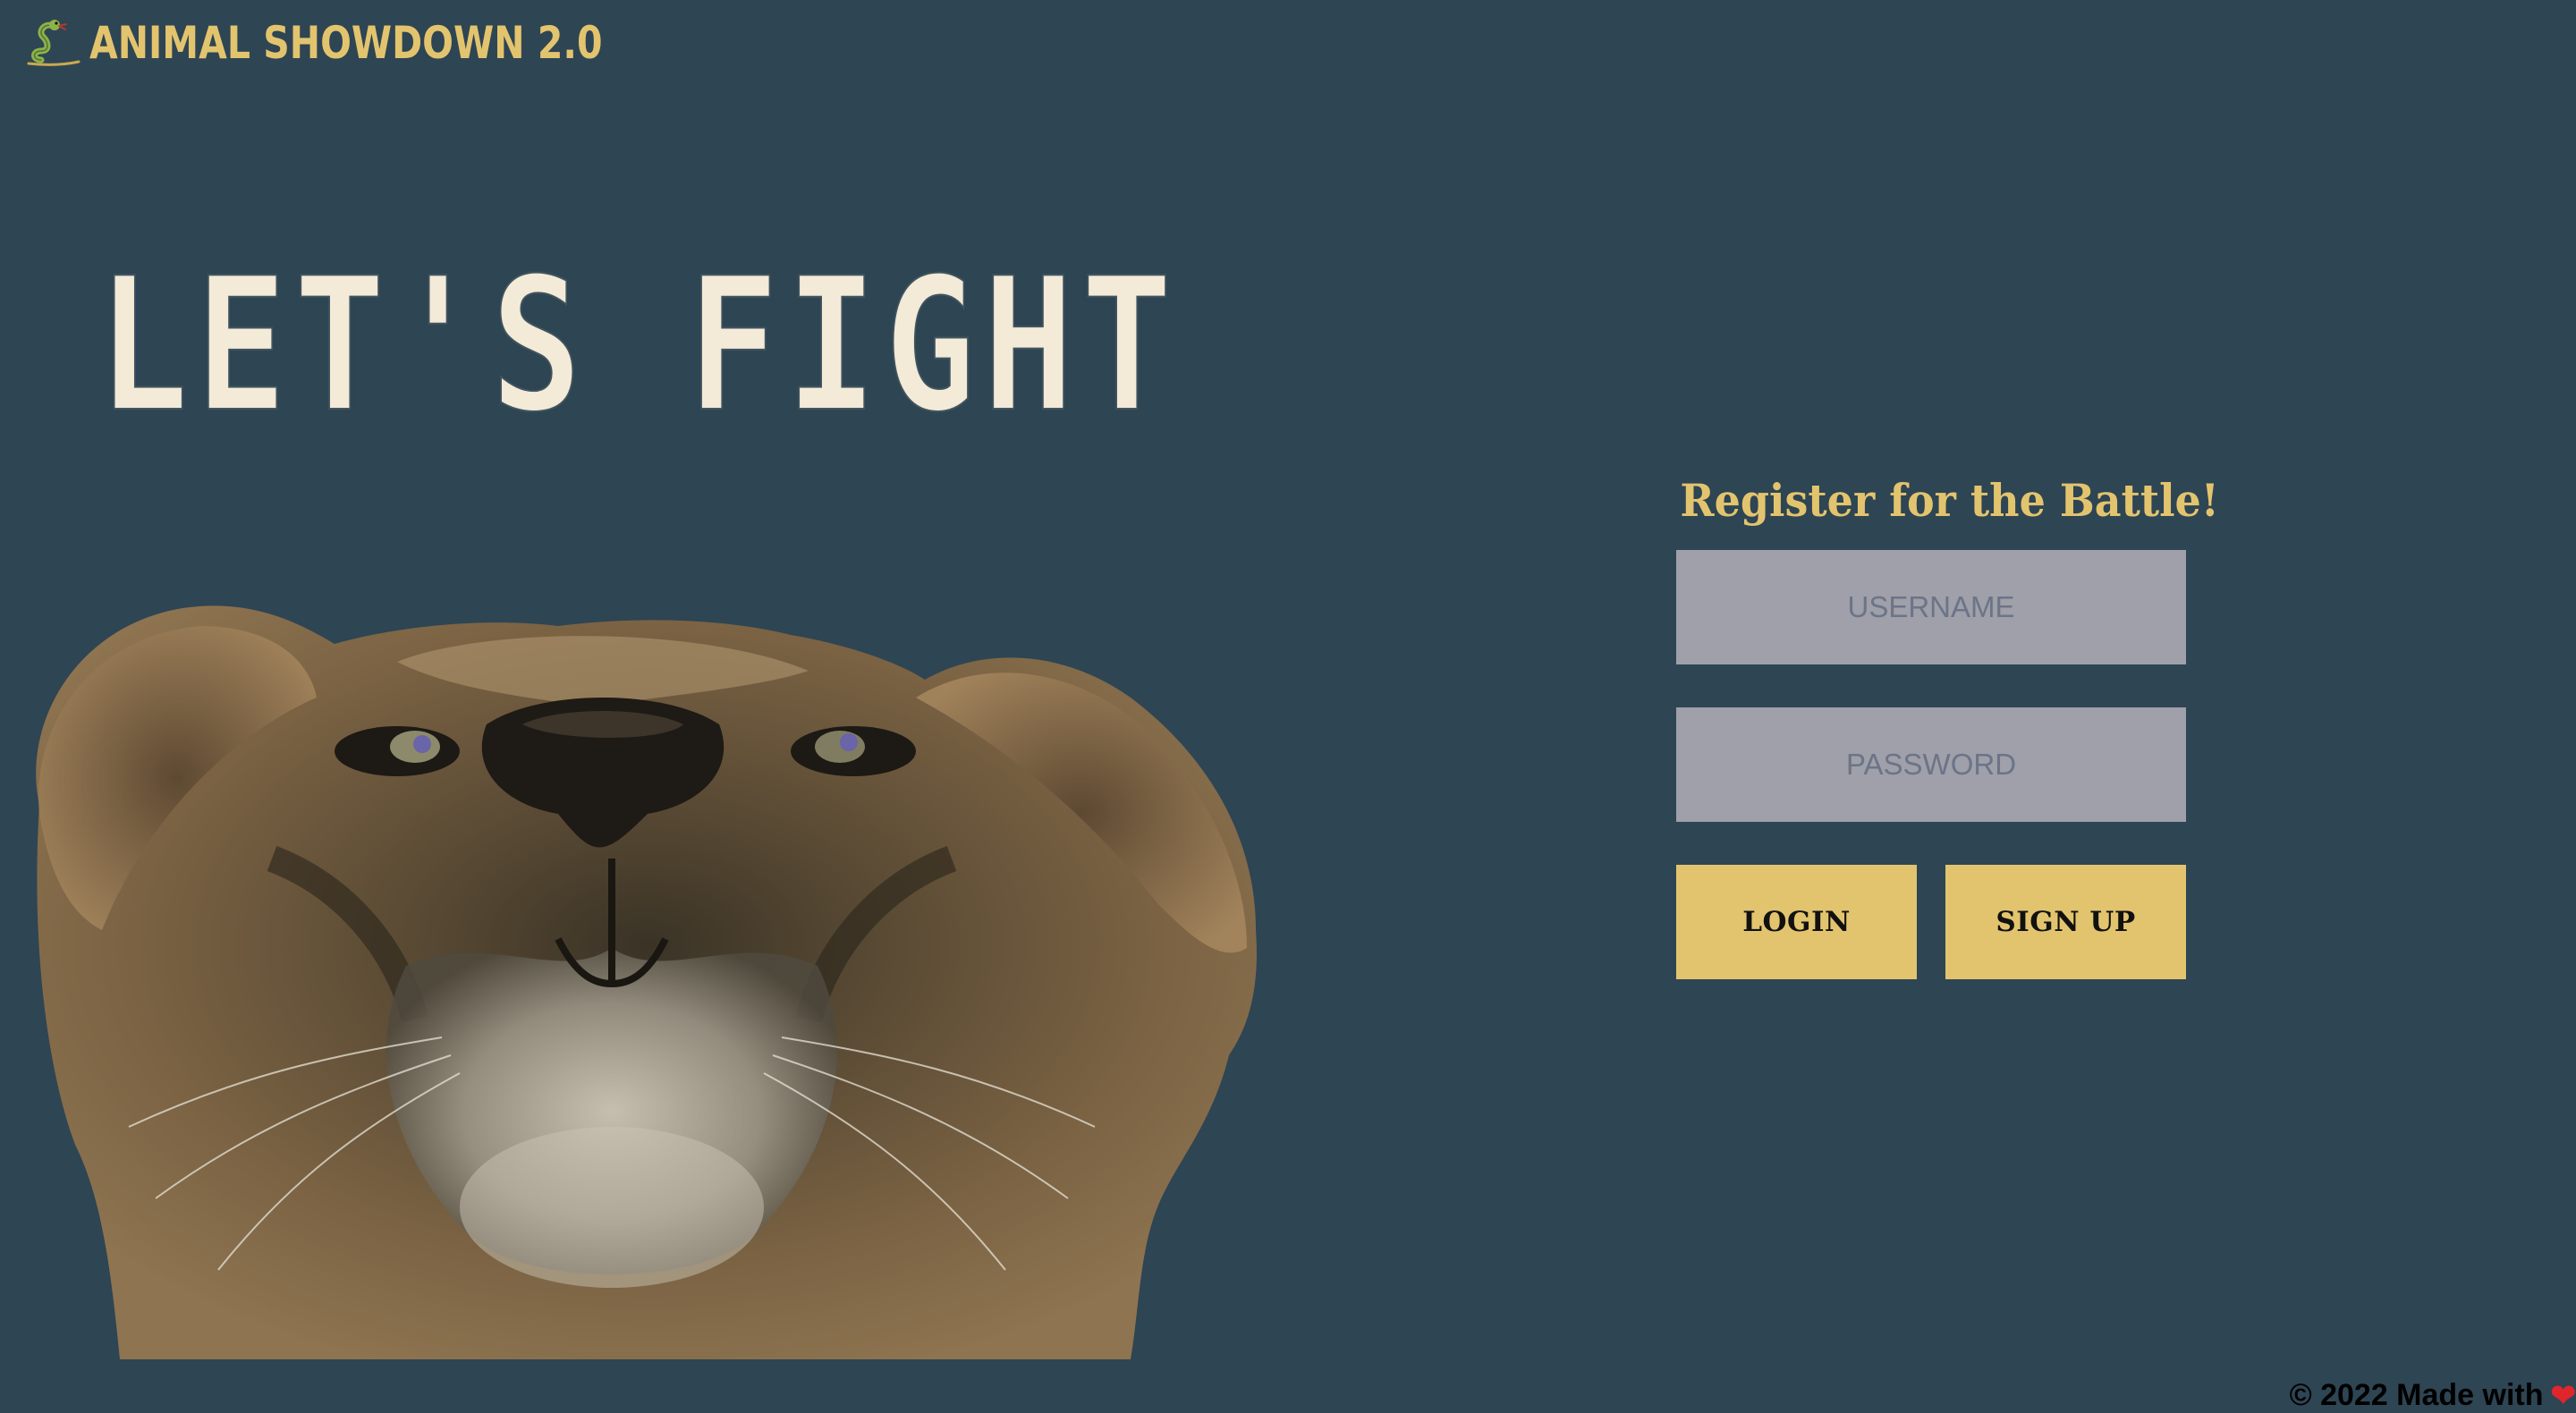 This screenshot has width=2576, height=1413. Describe the element at coordinates (2563, 1396) in the screenshot. I see `heart-icon: ❤` at that location.